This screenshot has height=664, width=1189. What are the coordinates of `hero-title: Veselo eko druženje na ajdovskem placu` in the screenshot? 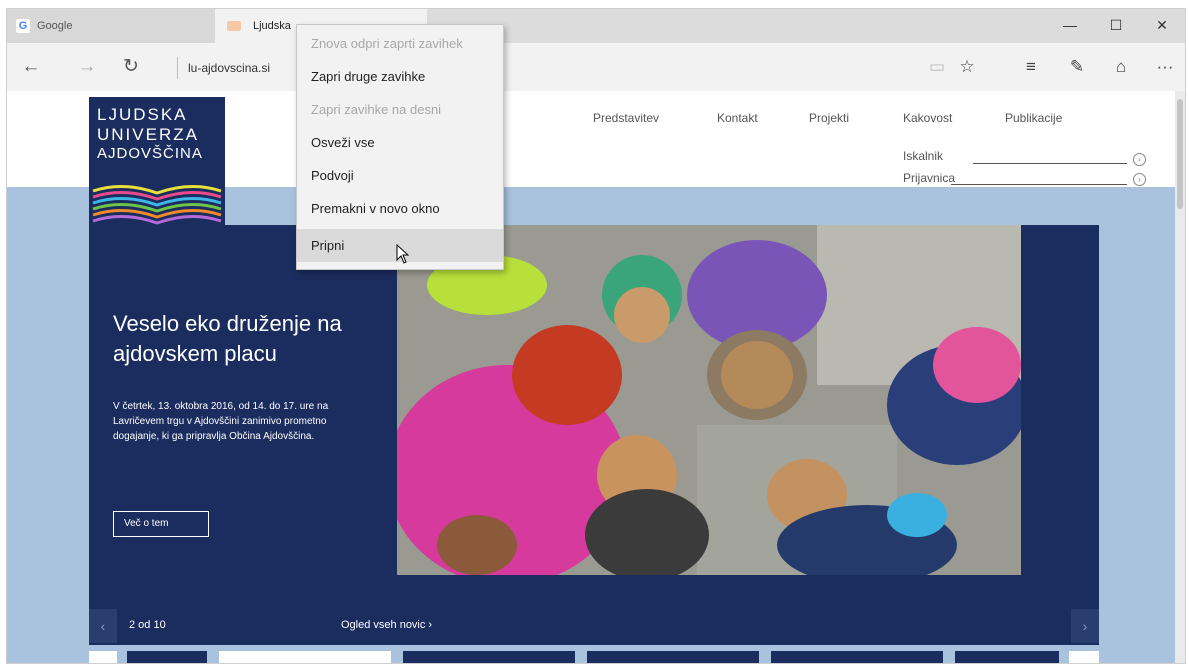 It's located at (248, 339).